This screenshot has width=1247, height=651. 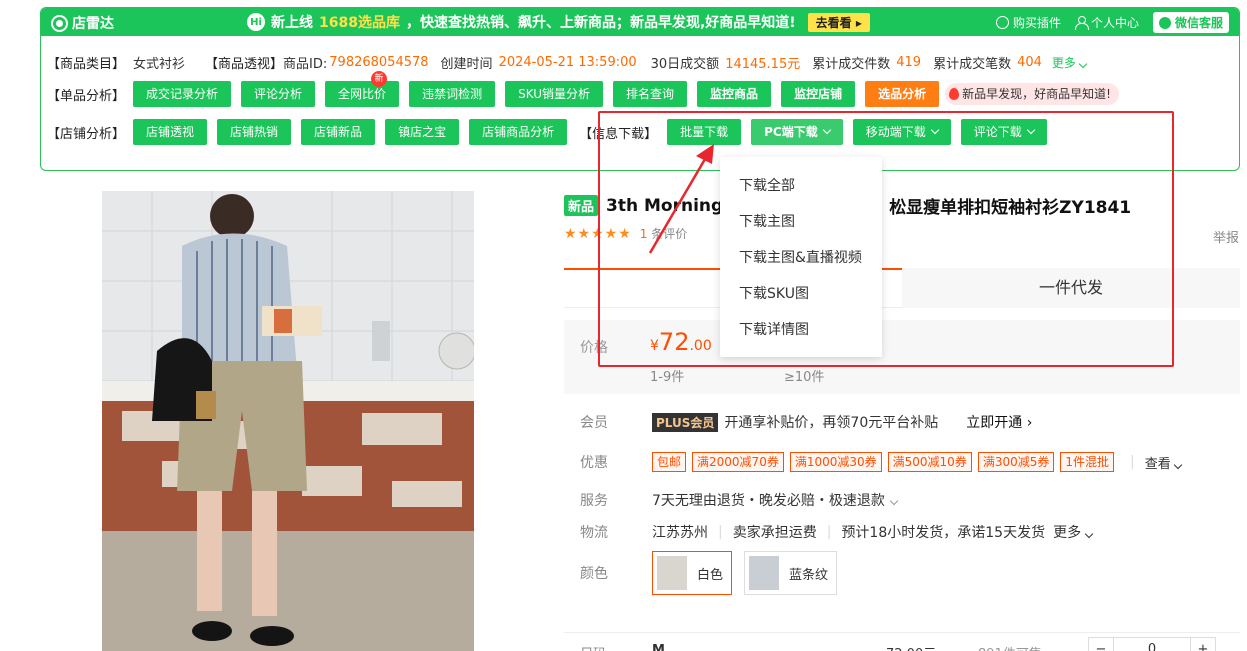 I want to click on comment-analysis-button: 评论分析, so click(x=278, y=94).